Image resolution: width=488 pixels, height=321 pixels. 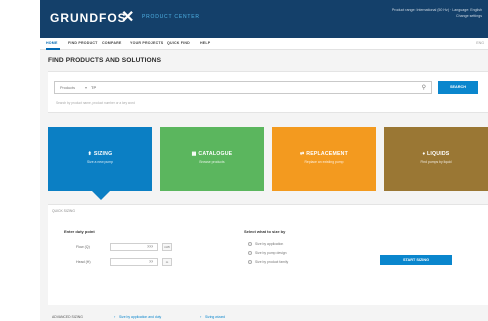 What do you see at coordinates (178, 43) in the screenshot?
I see `nav-item-quick-find: QUICK FIND` at bounding box center [178, 43].